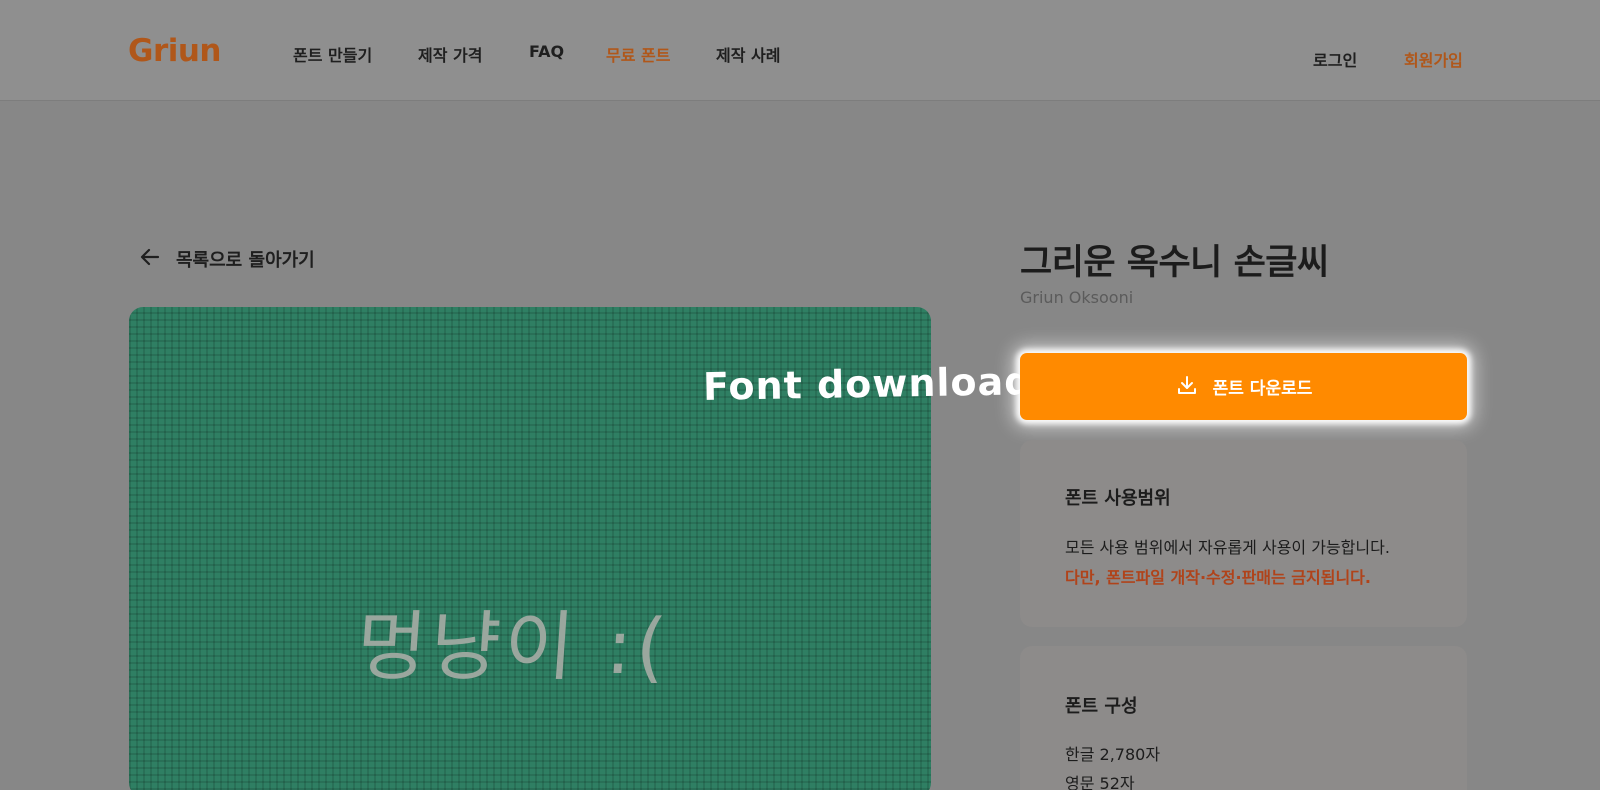 This screenshot has width=1600, height=790. What do you see at coordinates (1101, 706) in the screenshot?
I see `composition-title: 폰트 구성` at bounding box center [1101, 706].